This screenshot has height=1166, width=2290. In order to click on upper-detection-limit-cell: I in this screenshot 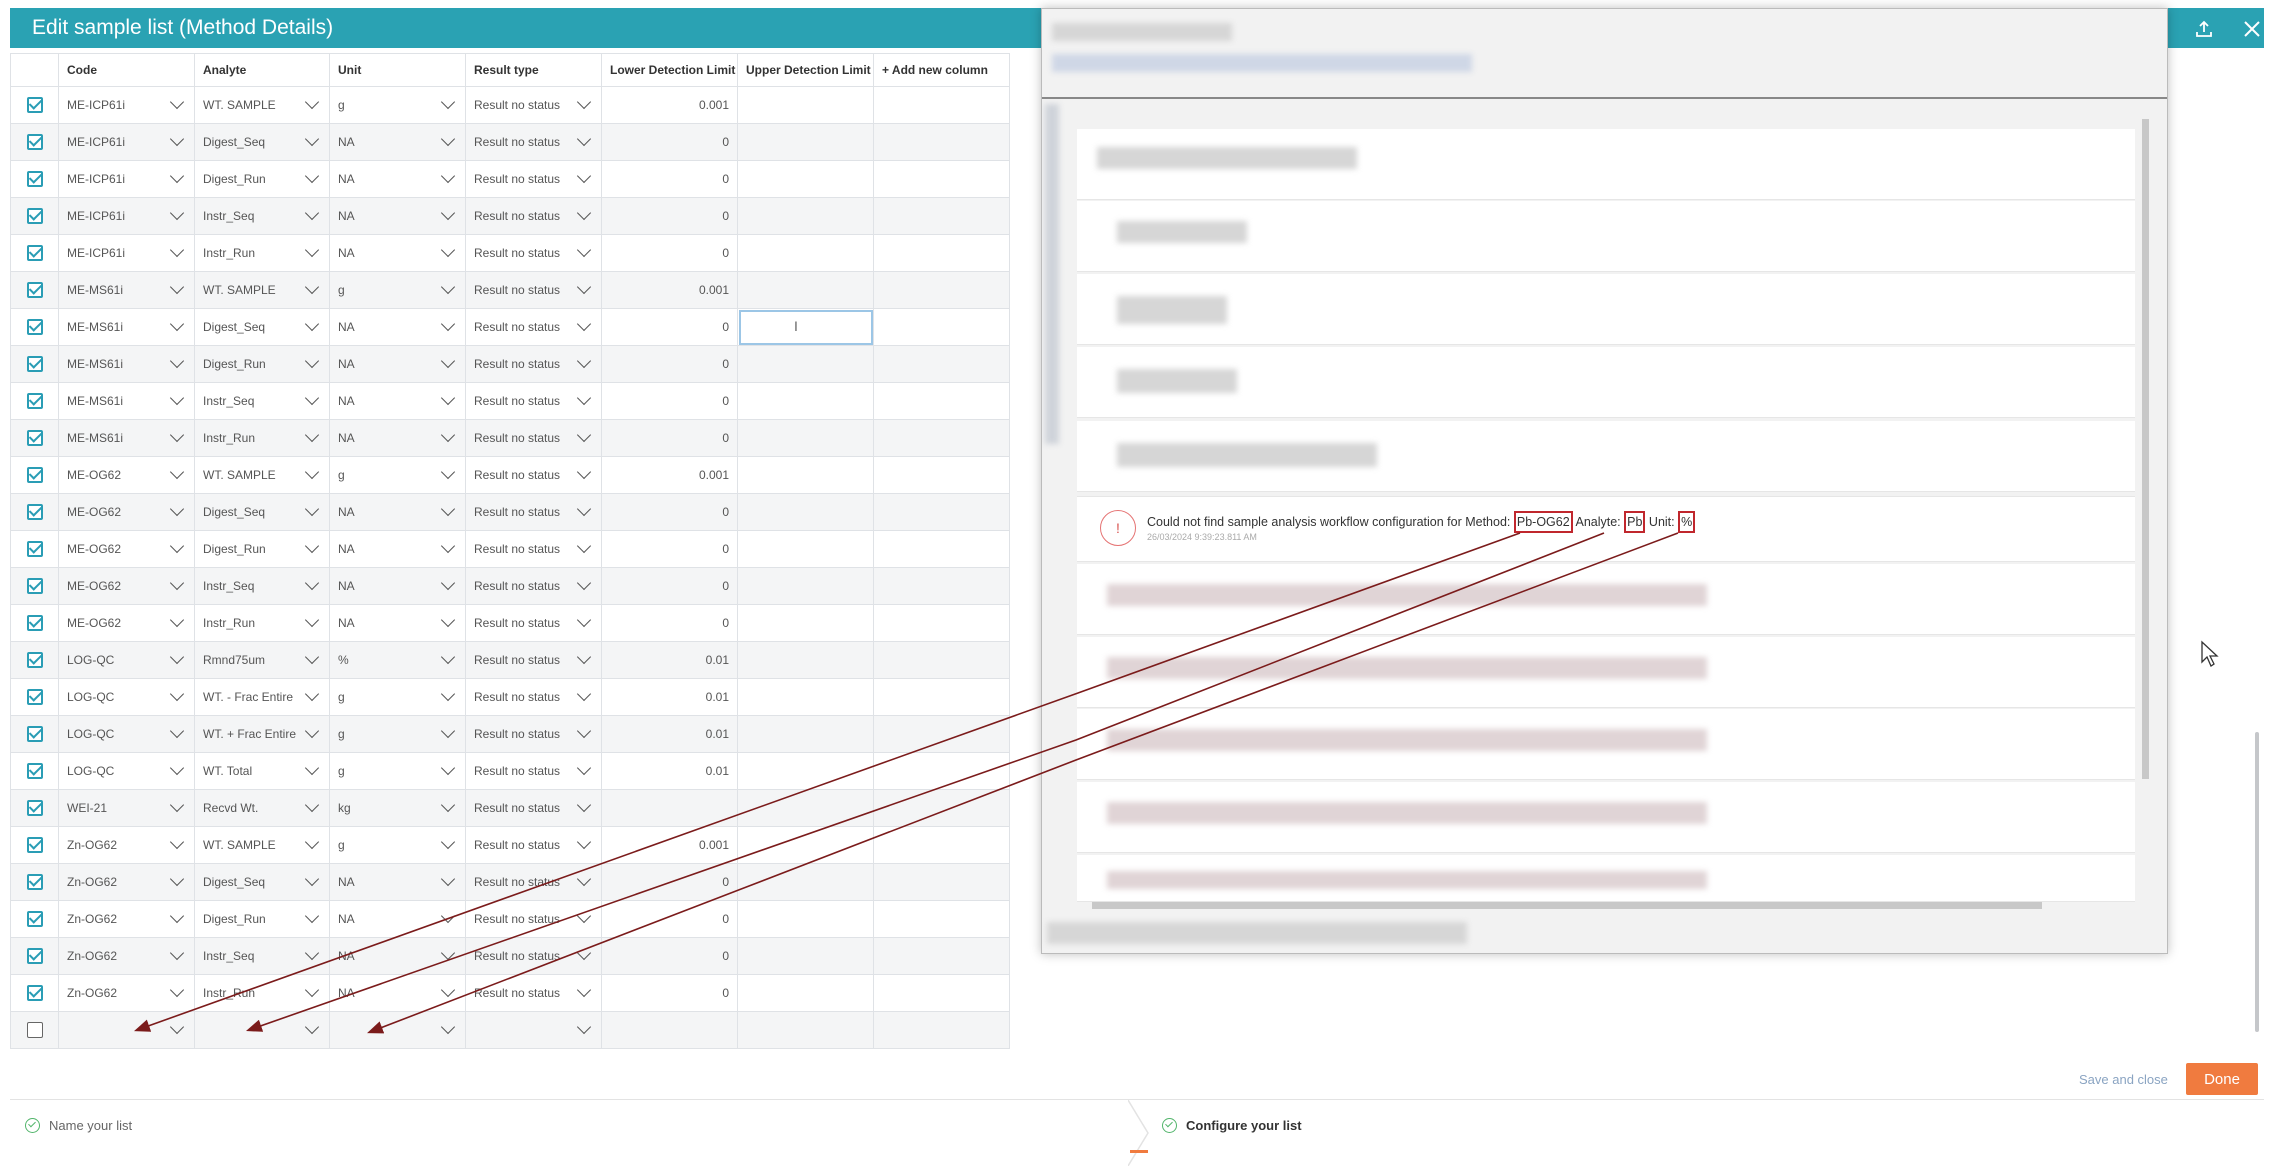, I will do `click(805, 327)`.